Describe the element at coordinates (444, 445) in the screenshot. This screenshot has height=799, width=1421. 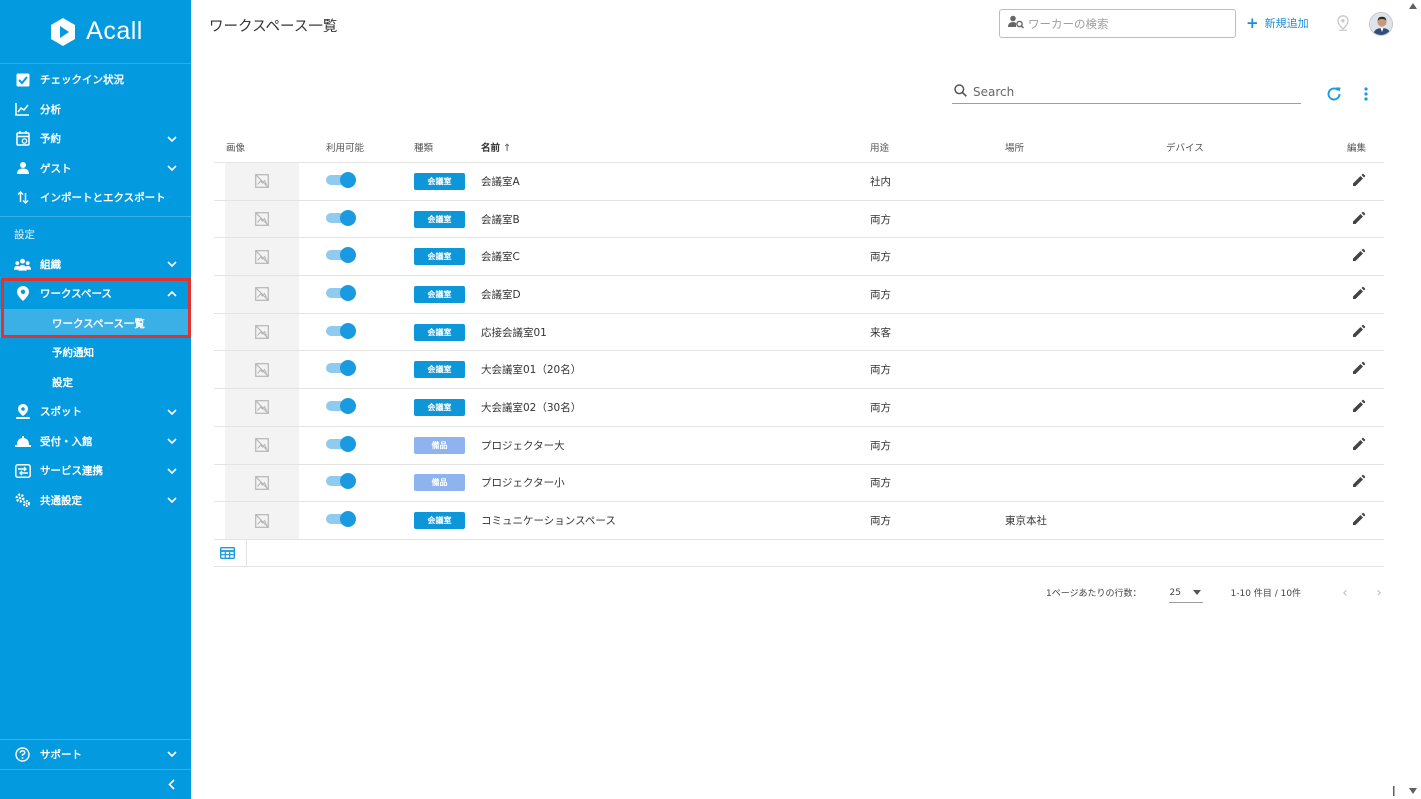
I see `type-cell: 備品` at that location.